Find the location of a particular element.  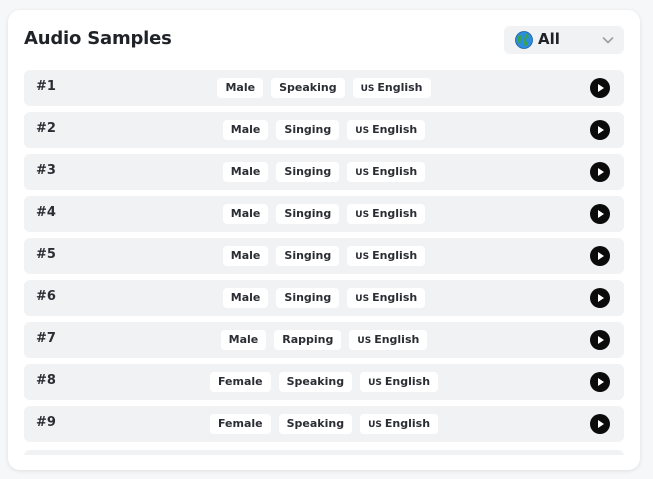

list-item: #1 Male Speaking US English is located at coordinates (324, 88).